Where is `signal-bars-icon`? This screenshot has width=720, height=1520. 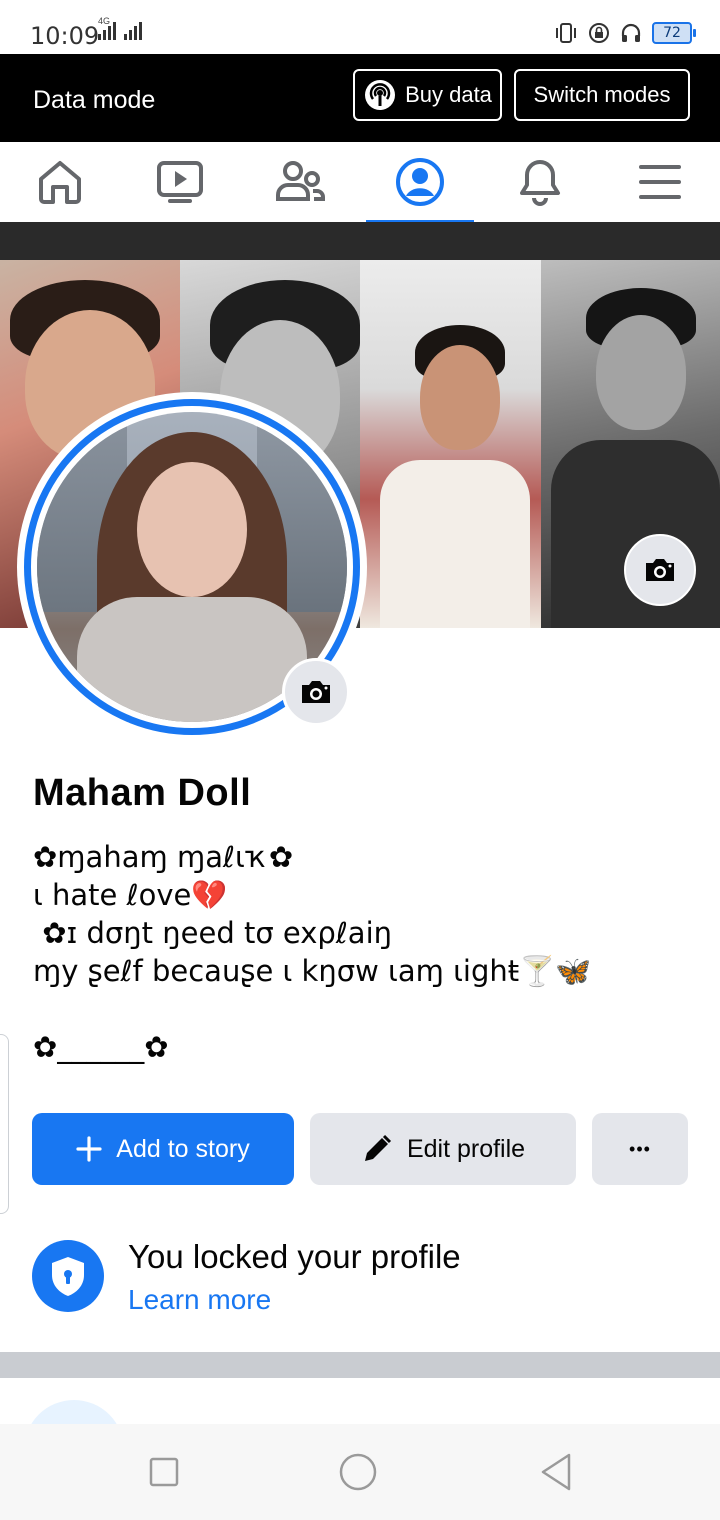 signal-bars-icon is located at coordinates (133, 31).